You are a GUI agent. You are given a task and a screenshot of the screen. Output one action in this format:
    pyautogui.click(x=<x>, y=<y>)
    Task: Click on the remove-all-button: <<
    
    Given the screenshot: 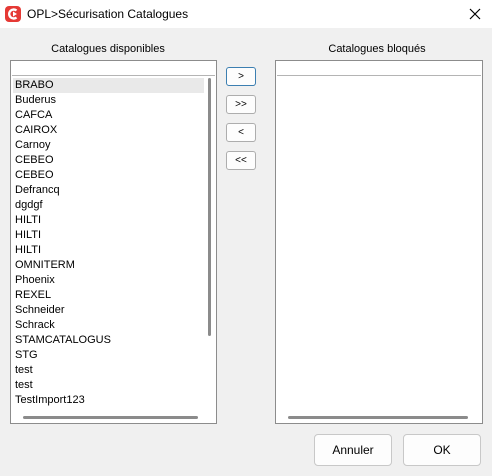 What is the action you would take?
    pyautogui.click(x=241, y=160)
    